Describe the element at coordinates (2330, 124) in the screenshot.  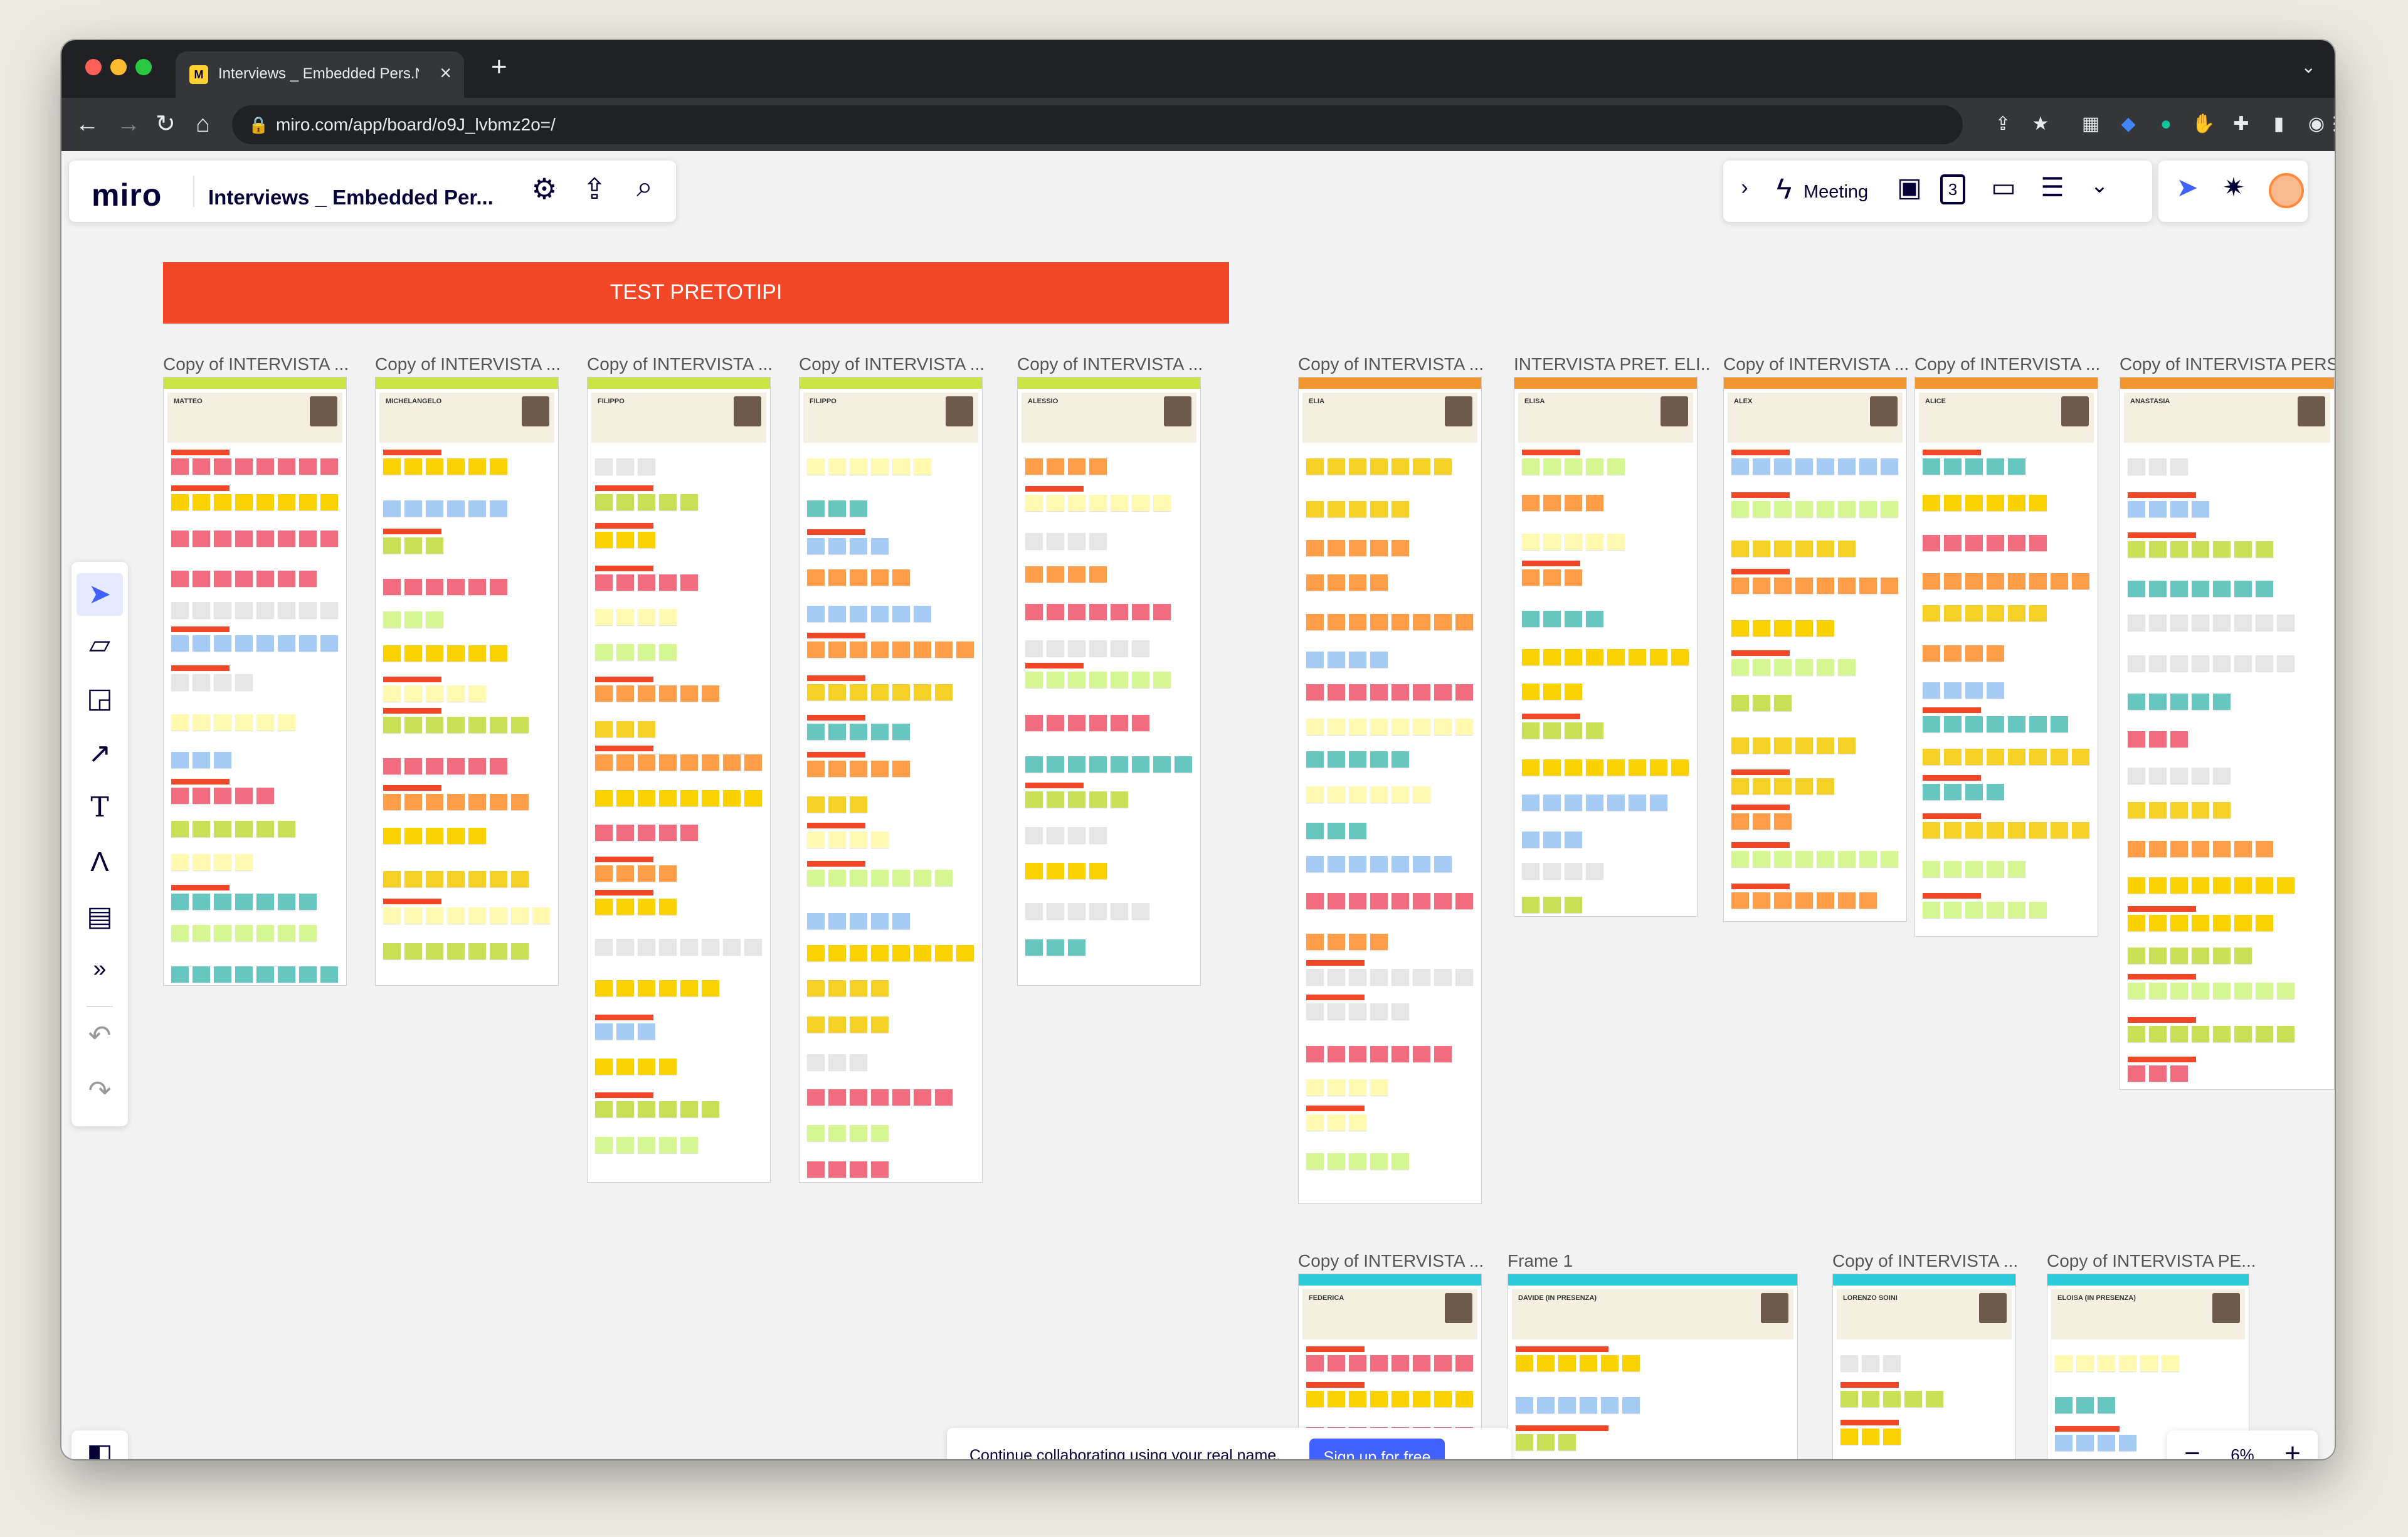
I see `browser-menu-icon: ⋮` at that location.